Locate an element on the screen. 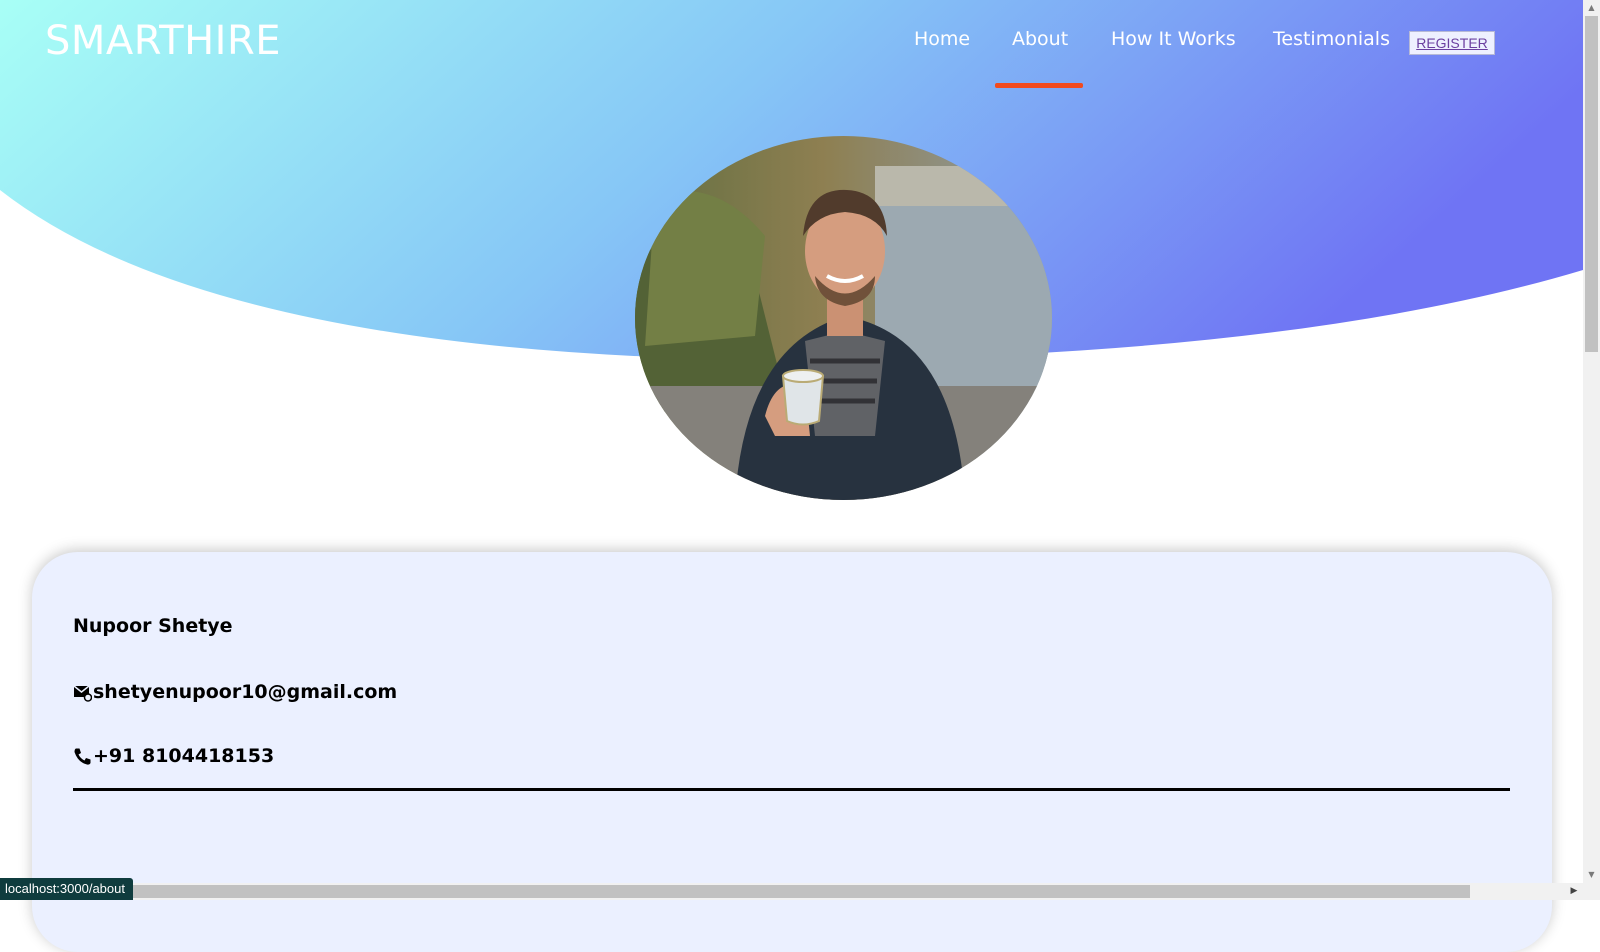  nav-about: About is located at coordinates (1040, 39).